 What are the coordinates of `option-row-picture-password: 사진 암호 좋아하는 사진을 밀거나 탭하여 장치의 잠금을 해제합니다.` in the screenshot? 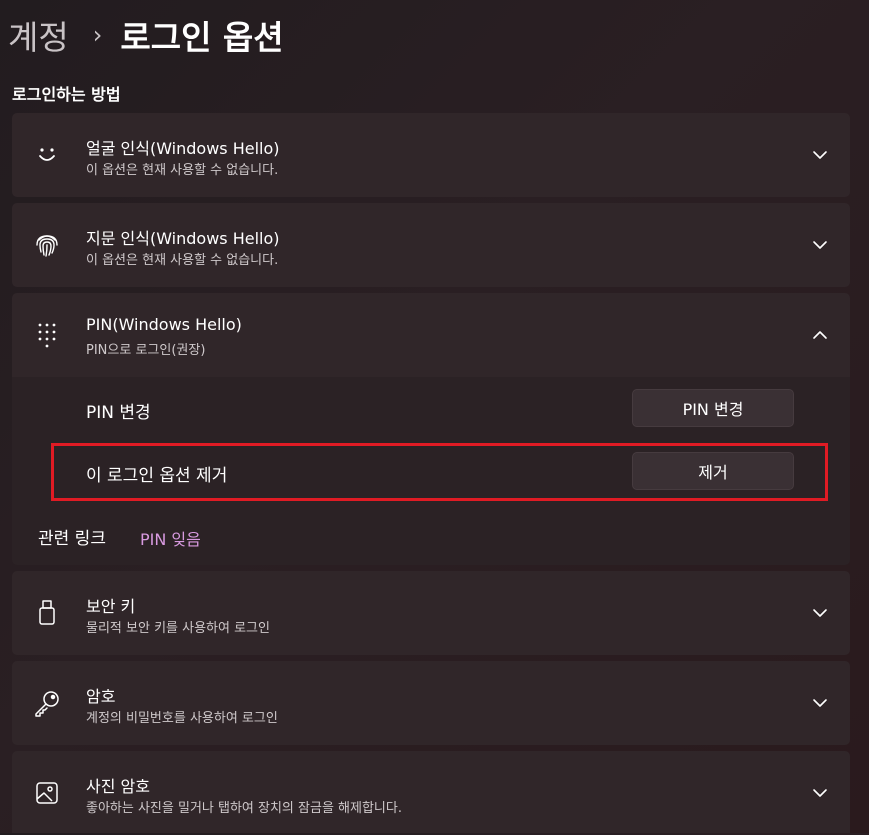 It's located at (431, 793).